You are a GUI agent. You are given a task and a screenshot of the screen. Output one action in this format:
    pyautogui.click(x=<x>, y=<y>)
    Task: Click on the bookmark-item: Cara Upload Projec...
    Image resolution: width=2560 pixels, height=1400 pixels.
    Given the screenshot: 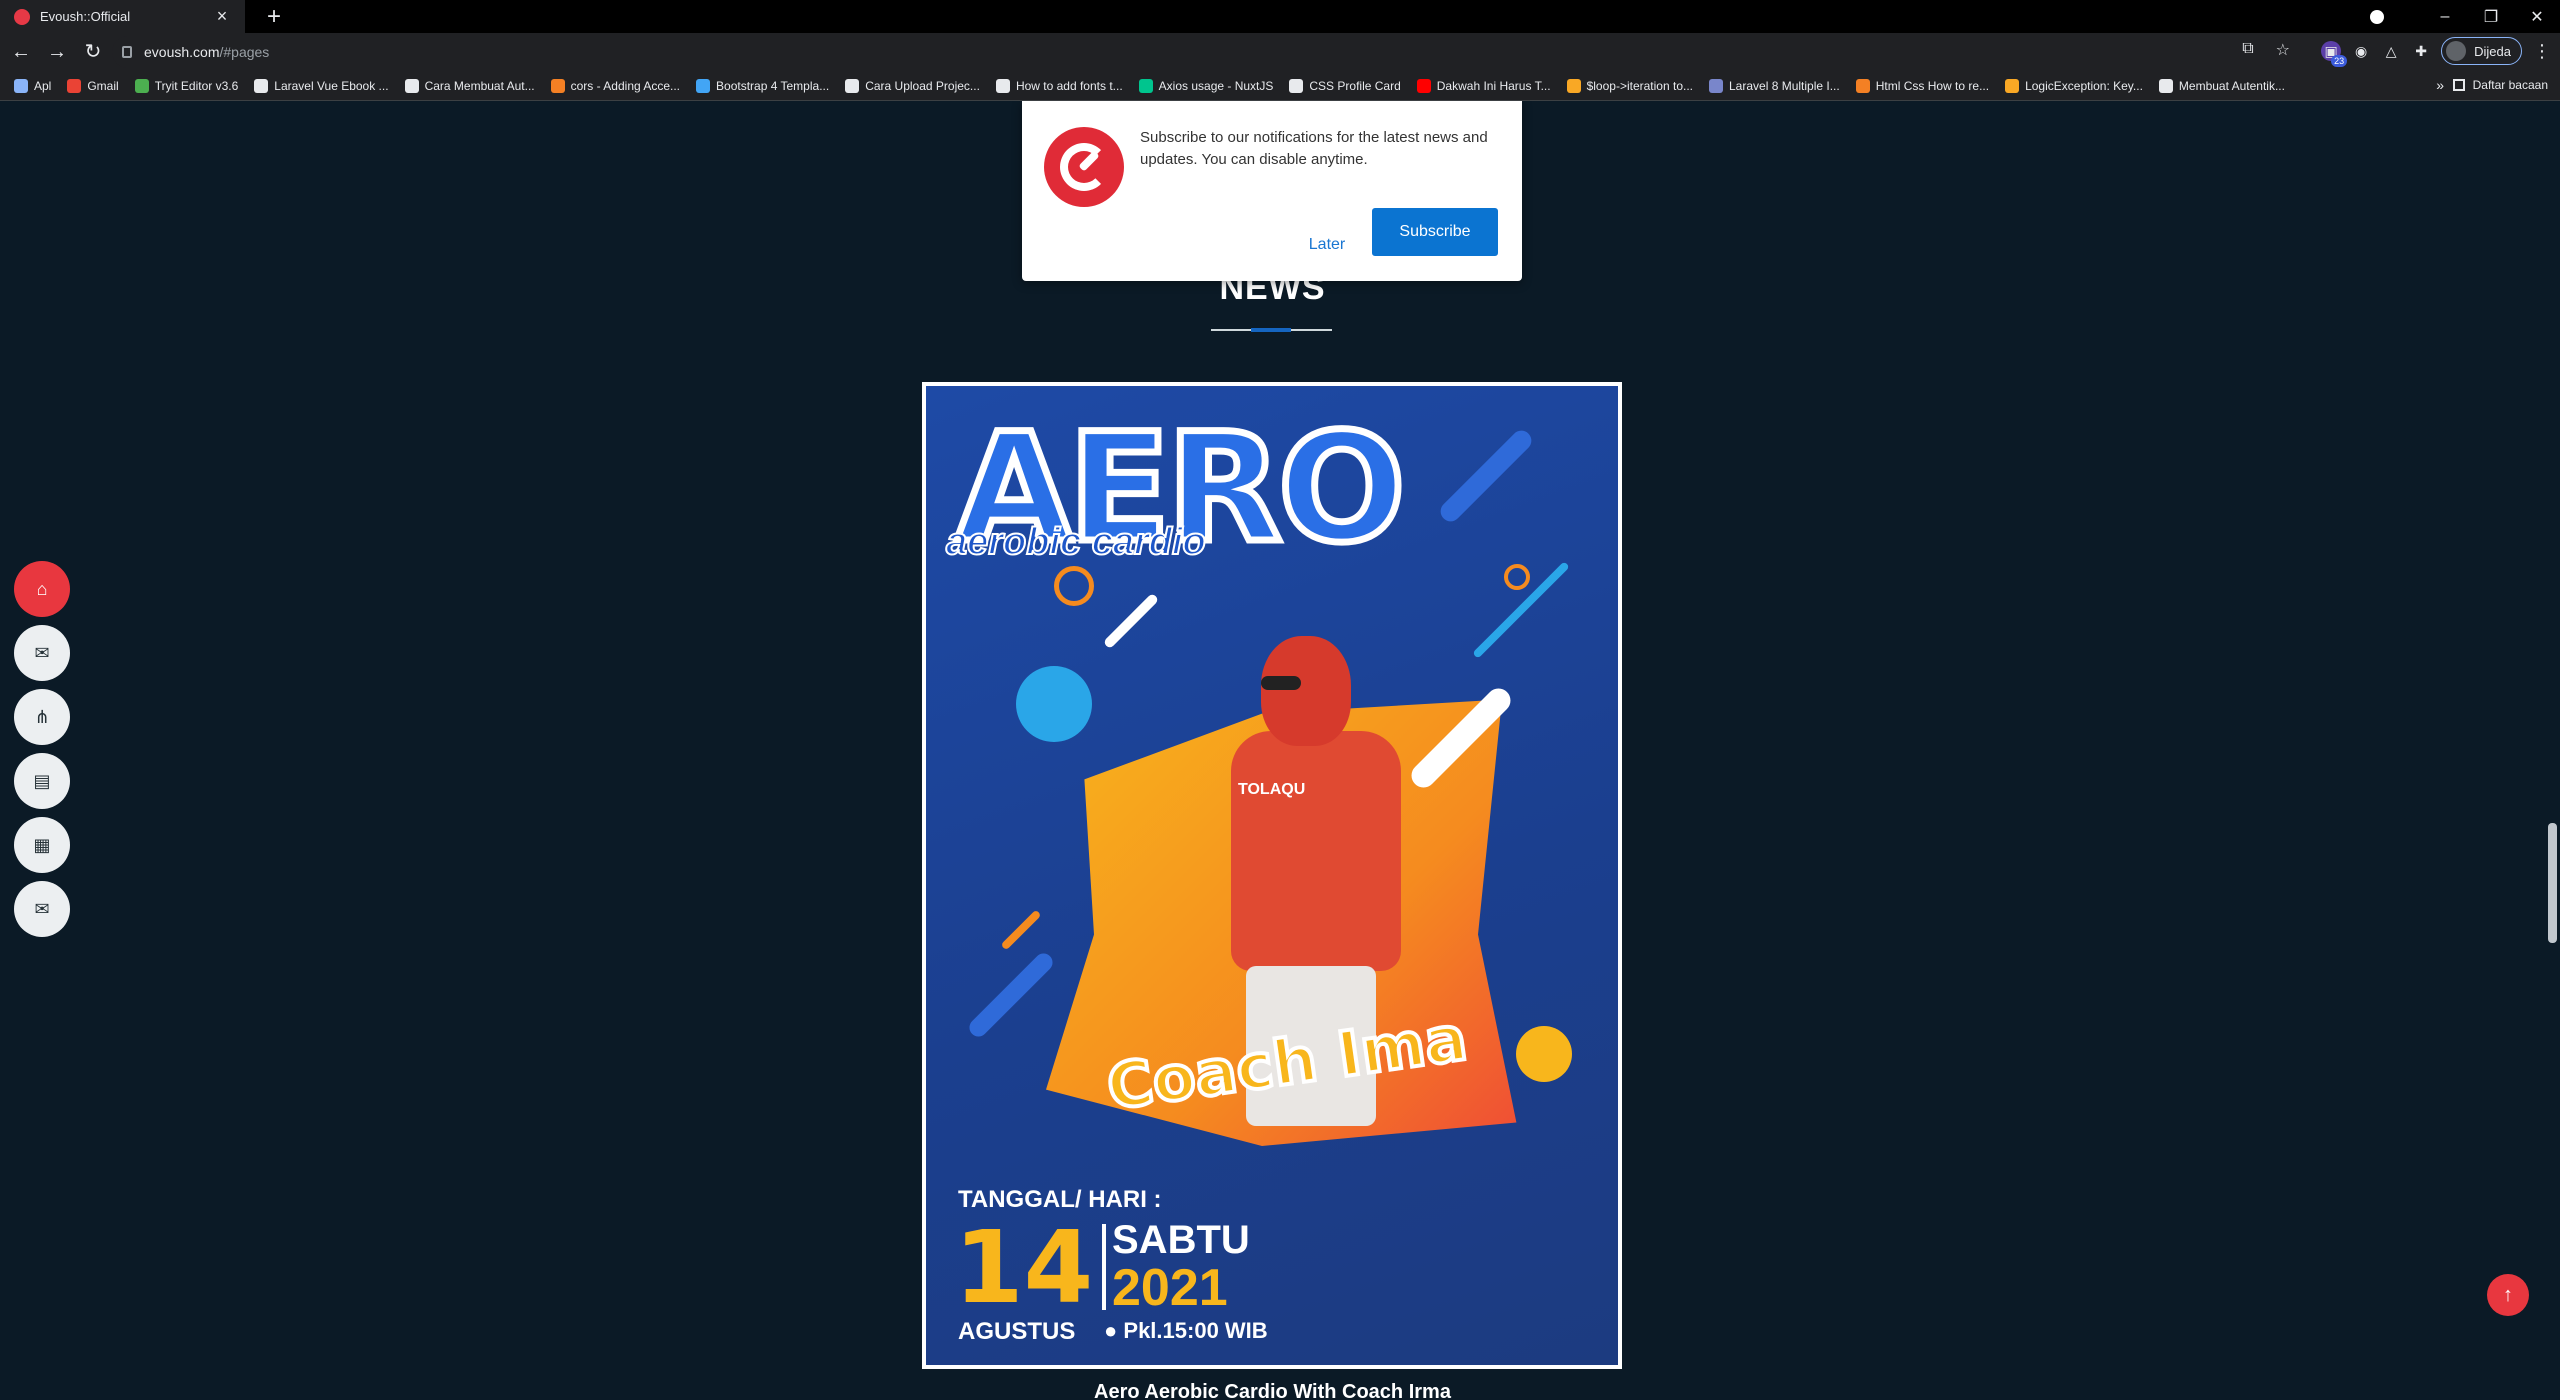 What is the action you would take?
    pyautogui.click(x=912, y=85)
    